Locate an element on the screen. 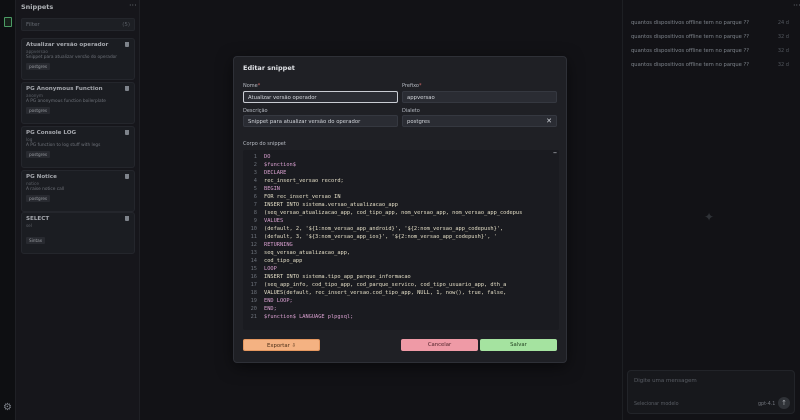 Image resolution: width=800 pixels, height=420 pixels. body-label: Corpo do snippet is located at coordinates (264, 144).